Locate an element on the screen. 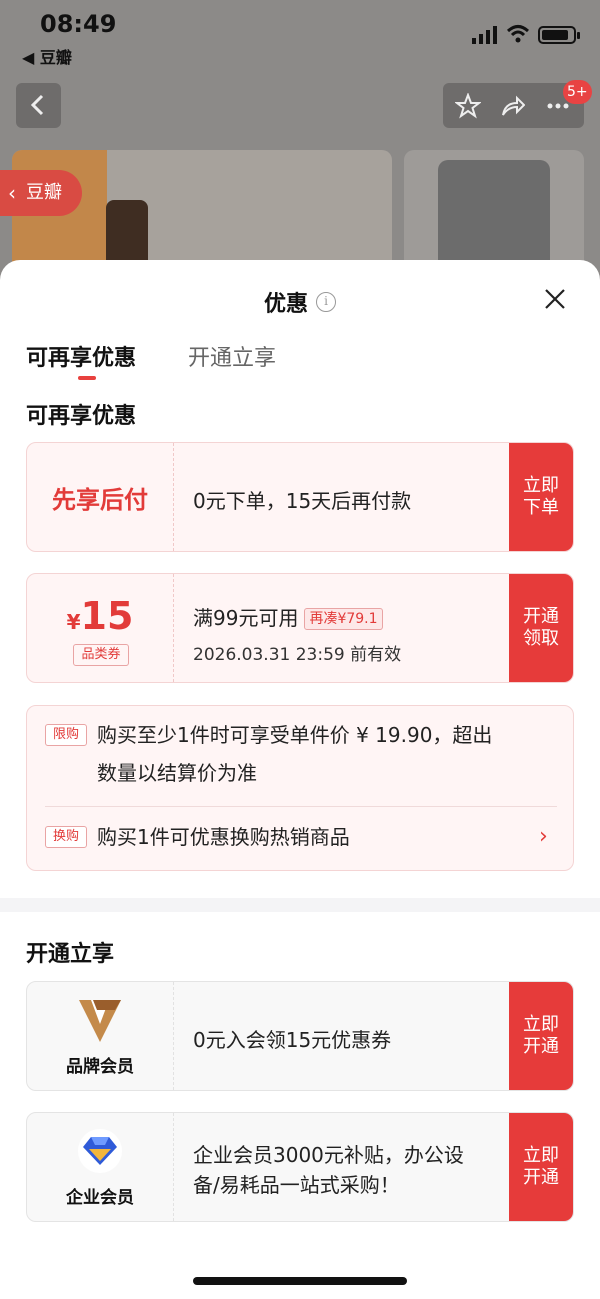 This screenshot has width=600, height=1299. open-enterprise-member-button: 立即开通 is located at coordinates (541, 1167).